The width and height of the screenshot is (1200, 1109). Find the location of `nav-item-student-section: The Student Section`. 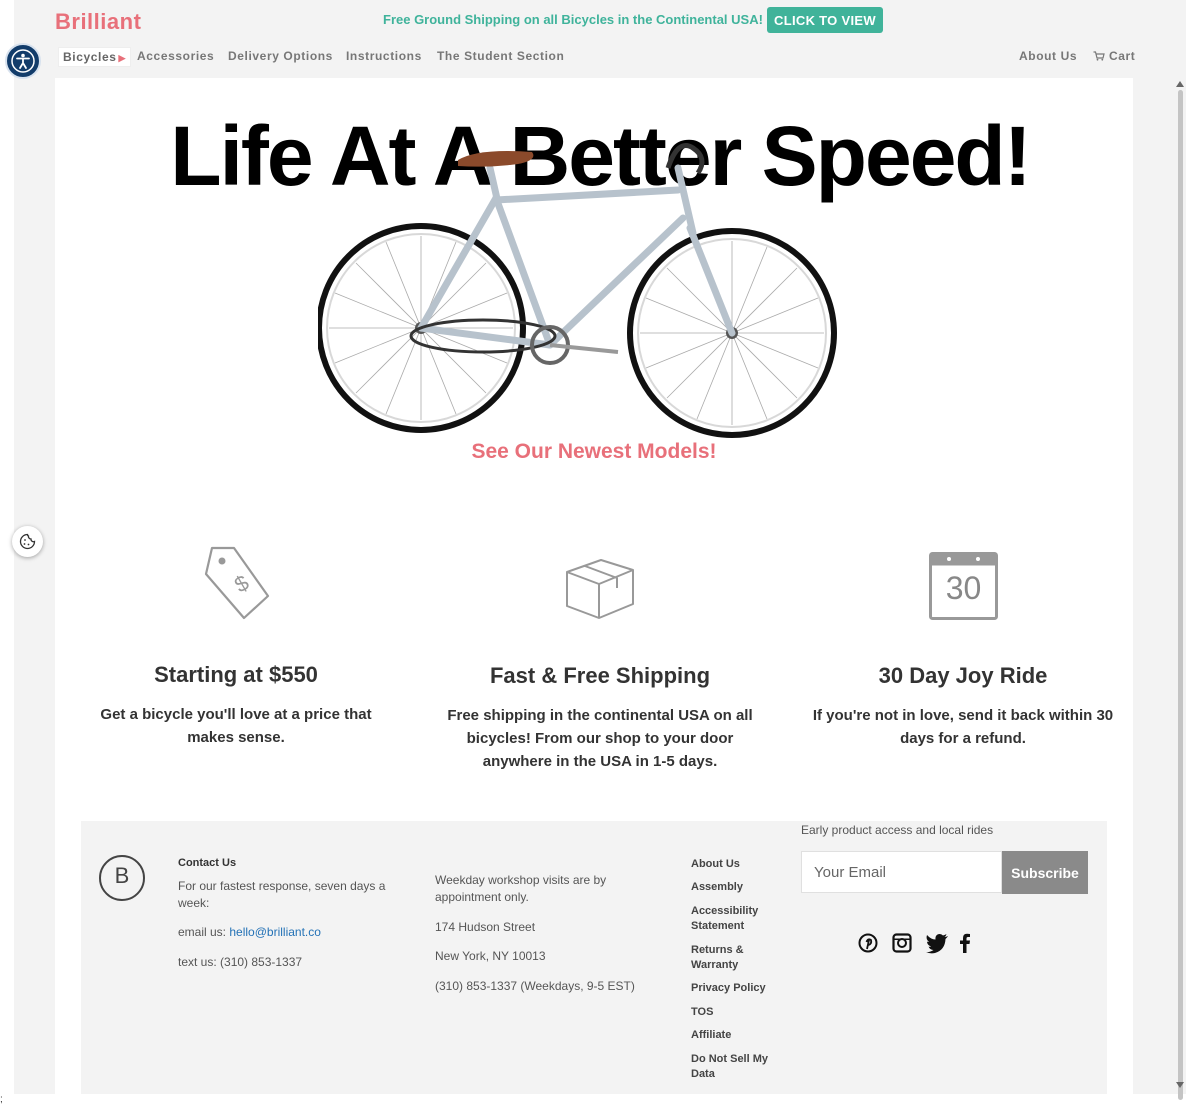

nav-item-student-section: The Student Section is located at coordinates (500, 56).